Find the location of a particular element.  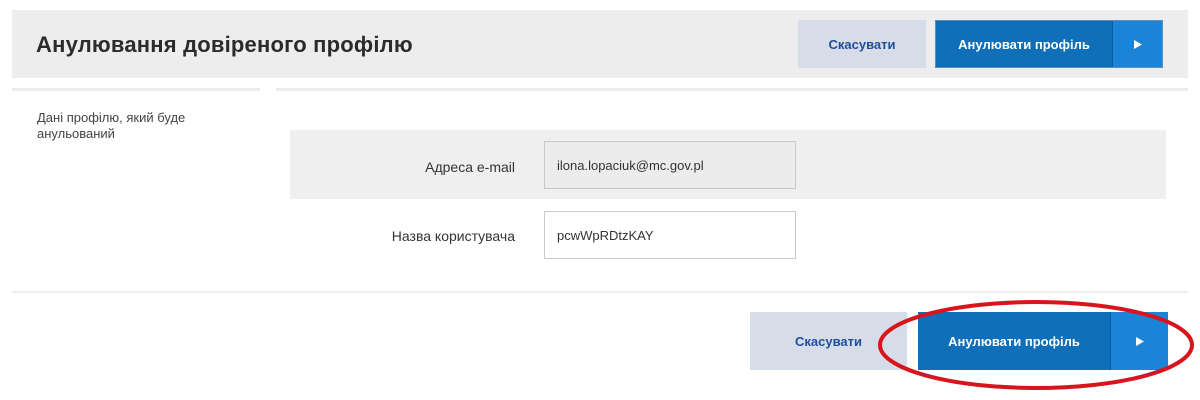

header-revoke-label: Анулювати профіль is located at coordinates (1024, 44).